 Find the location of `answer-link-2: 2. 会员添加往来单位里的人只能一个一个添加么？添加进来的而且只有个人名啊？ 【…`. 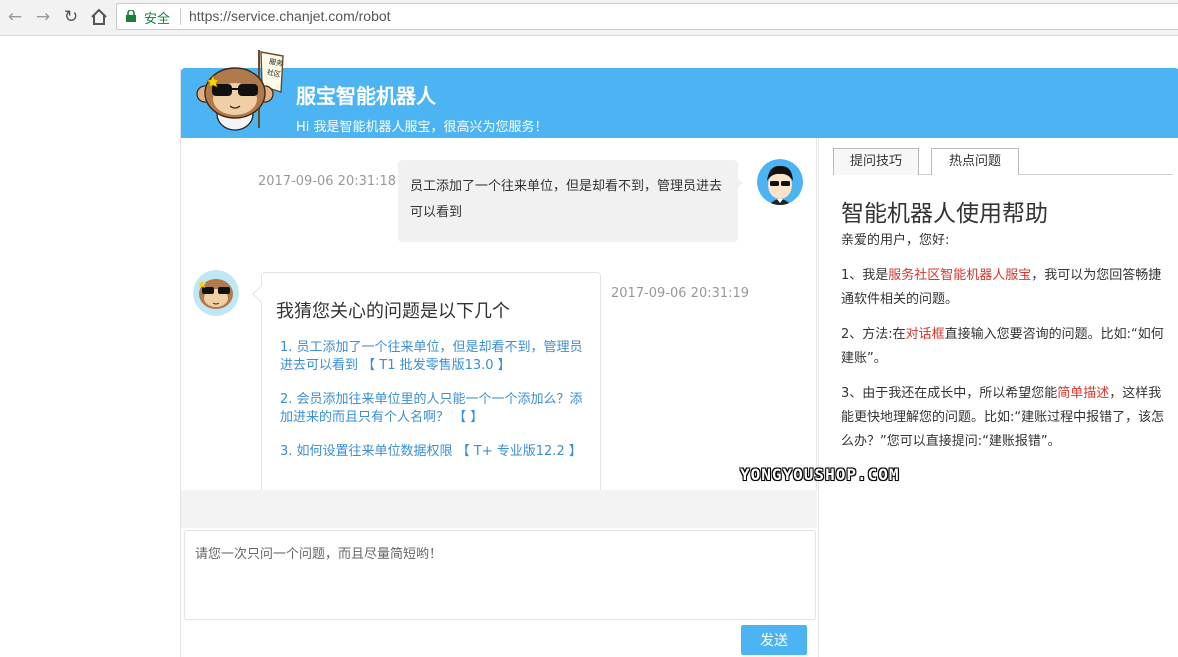

answer-link-2: 2. 会员添加往来单位里的人只能一个一个添加么？添加进来的而且只有个人名啊？ 【… is located at coordinates (433, 409).